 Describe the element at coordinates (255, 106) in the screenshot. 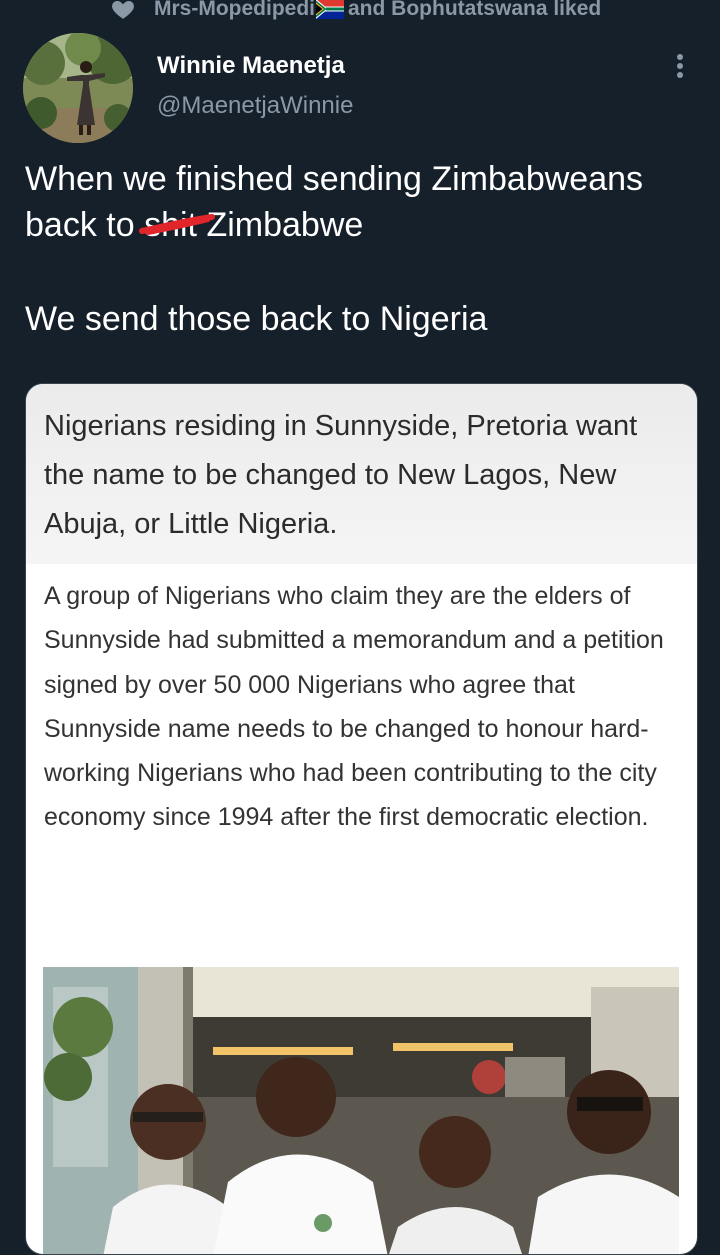

I see `author-handle: @MaenetjaWinnie` at that location.